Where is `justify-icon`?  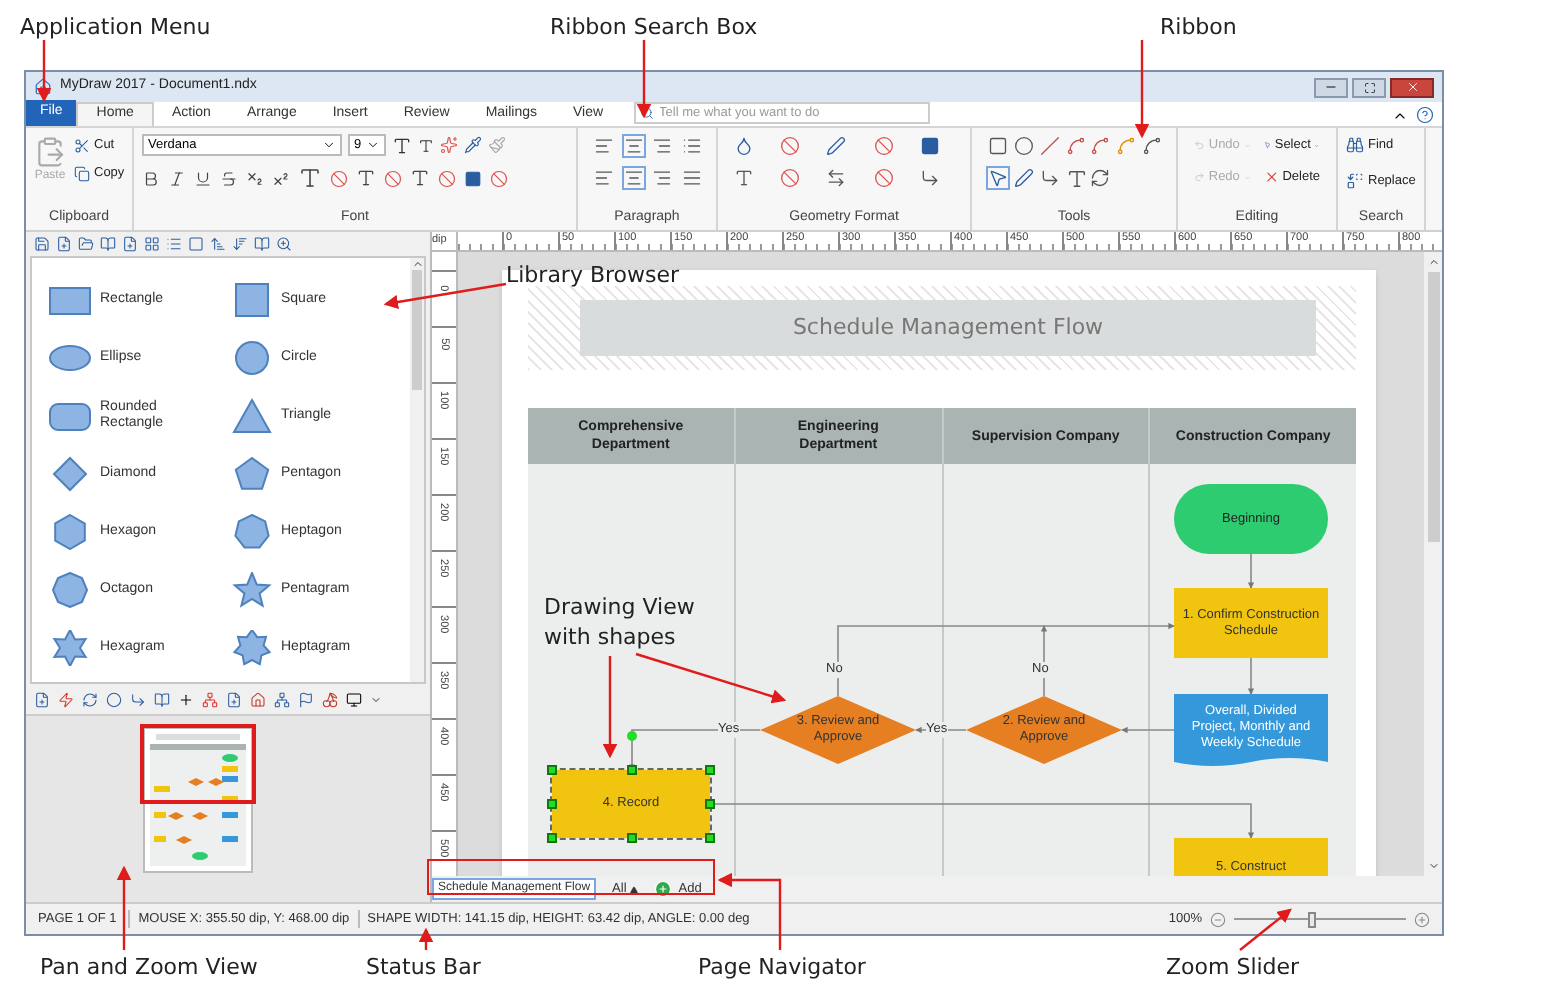
justify-icon is located at coordinates (691, 178).